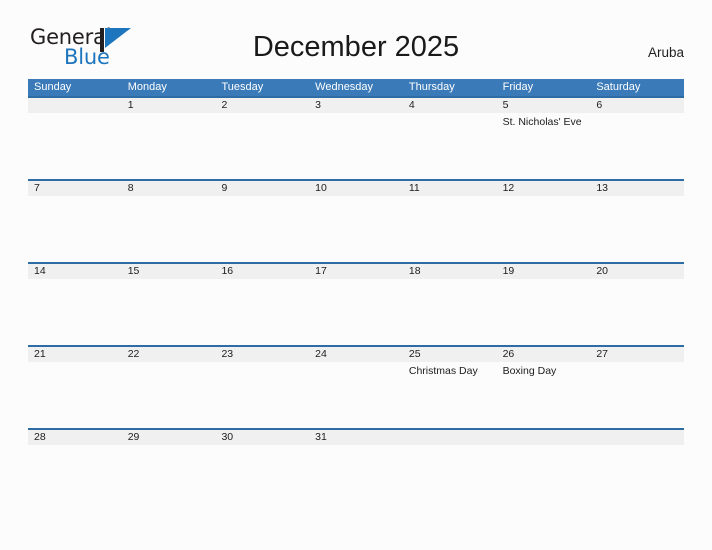 The image size is (712, 550). What do you see at coordinates (544, 146) in the screenshot?
I see `day-cell: St. Nicholas' Eve` at bounding box center [544, 146].